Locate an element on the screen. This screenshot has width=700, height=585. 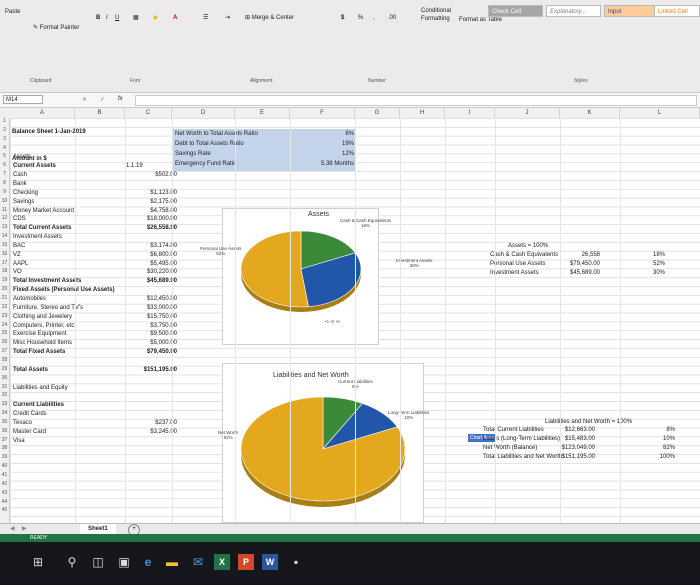
cancel-icon: ✕ is located at coordinates (84, 99).